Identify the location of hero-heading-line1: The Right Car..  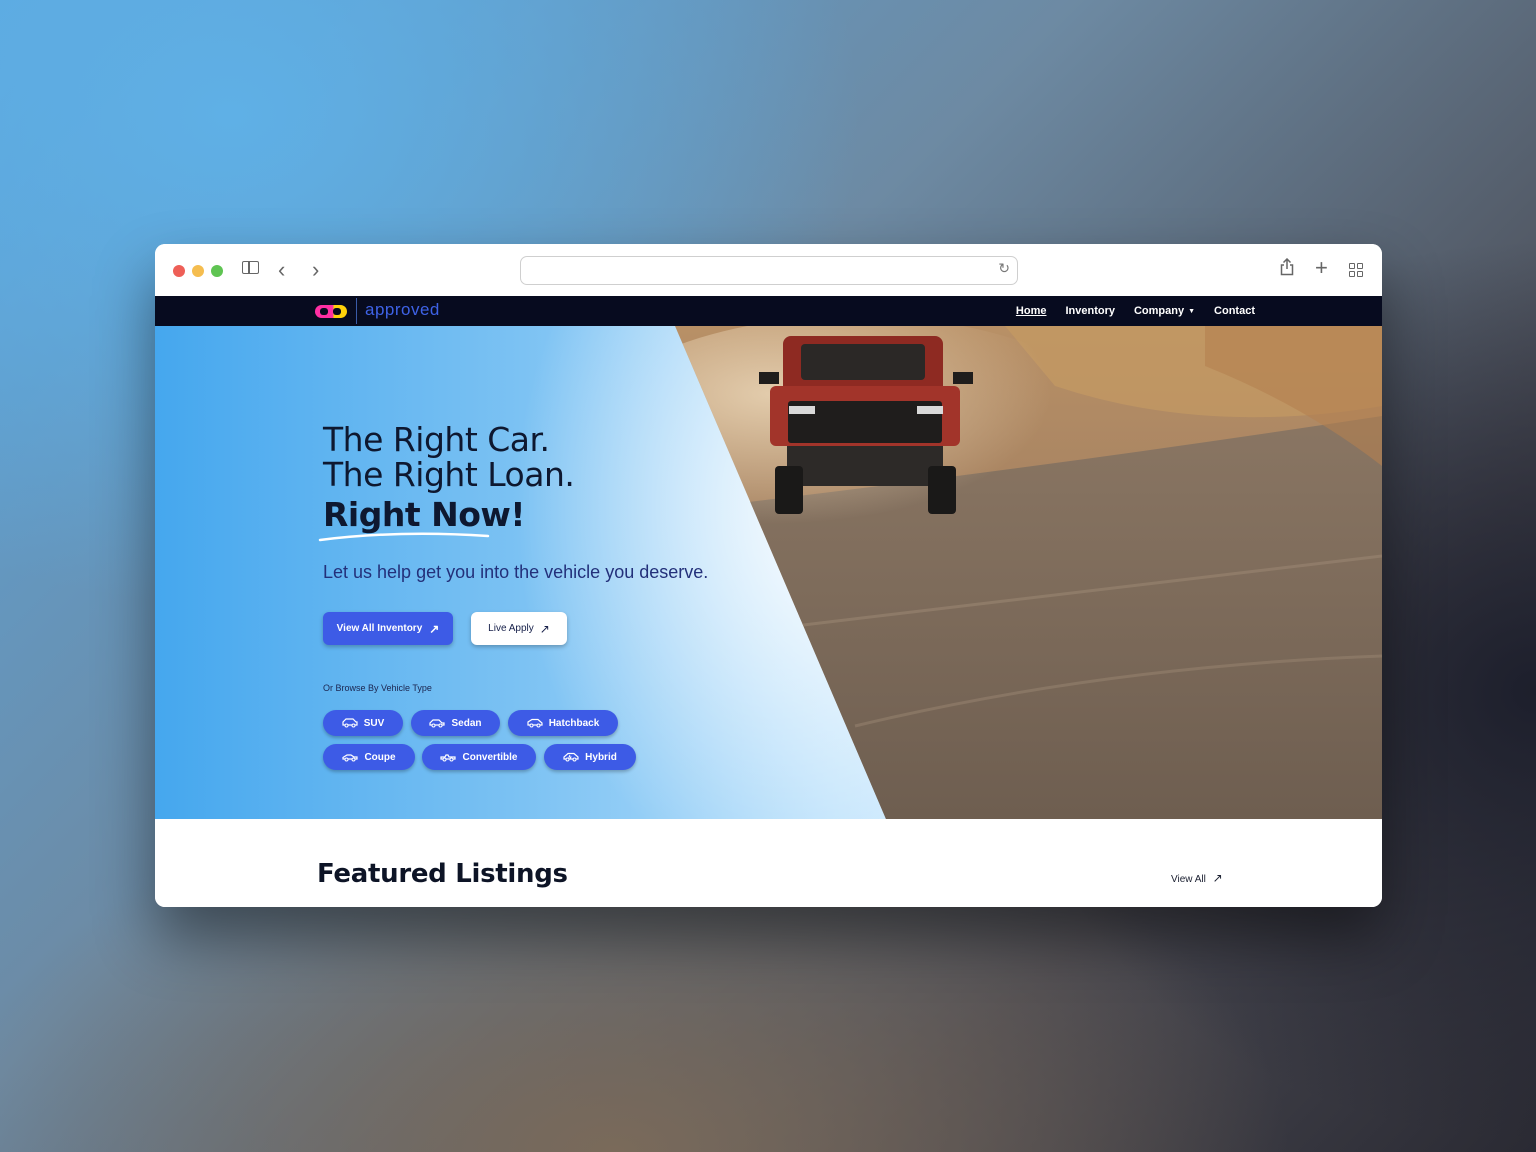
(436, 439).